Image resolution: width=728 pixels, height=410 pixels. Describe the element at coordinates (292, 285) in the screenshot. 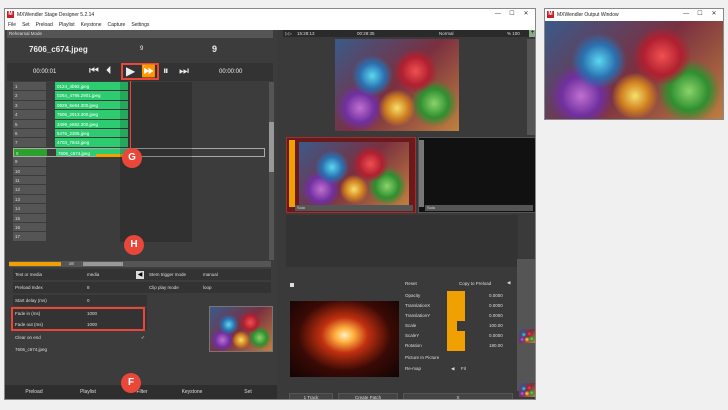

I see `checkbox-small` at that location.